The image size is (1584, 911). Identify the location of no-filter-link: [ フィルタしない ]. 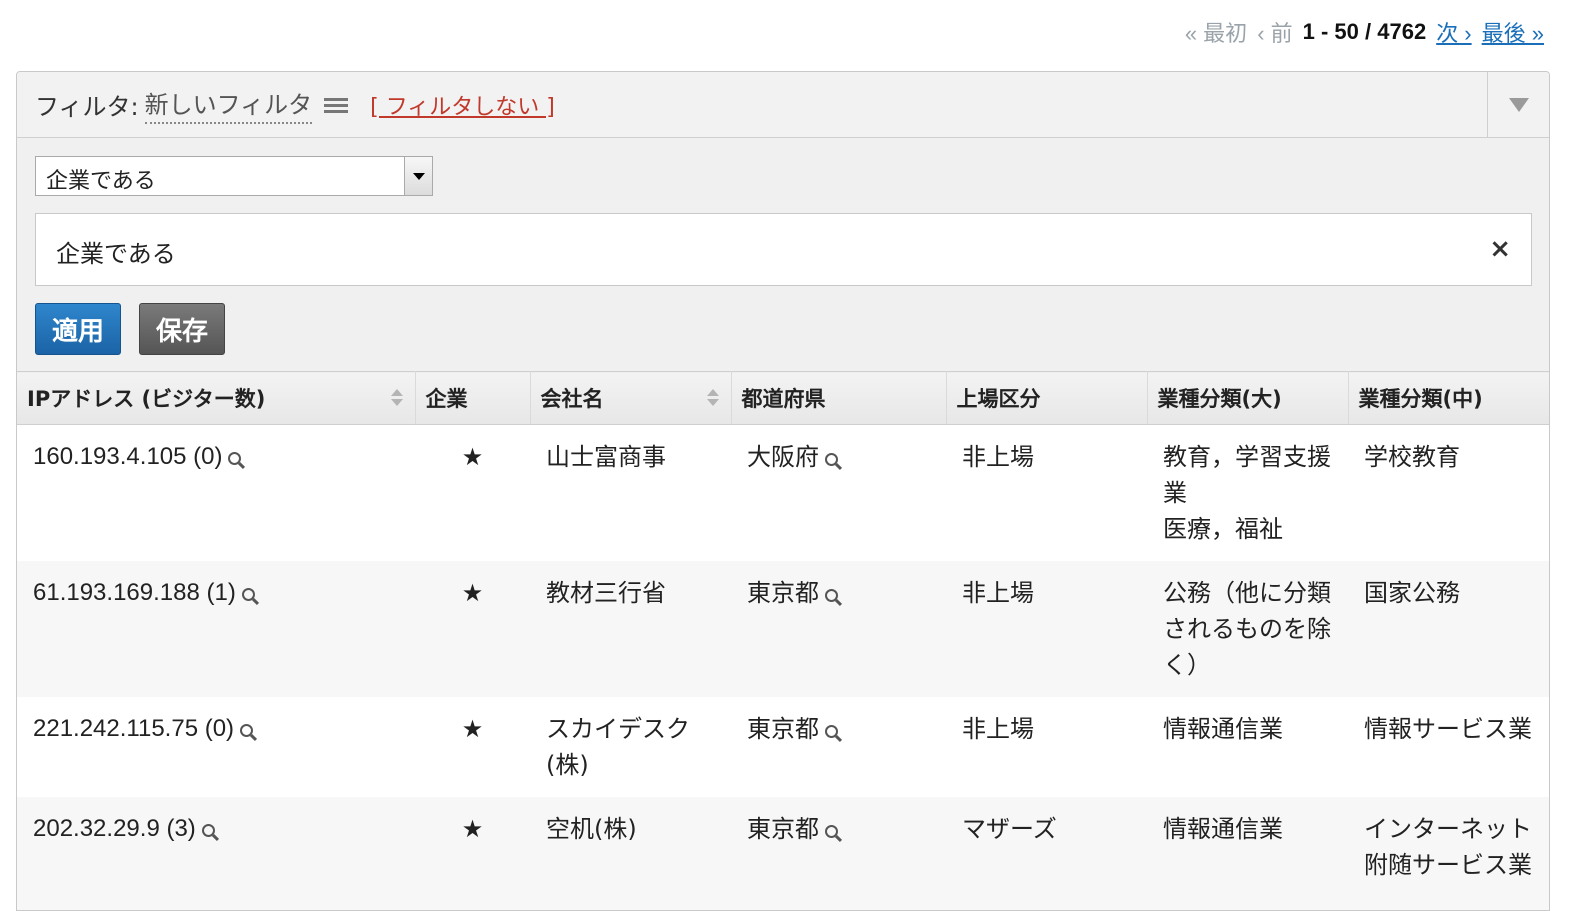
(462, 105).